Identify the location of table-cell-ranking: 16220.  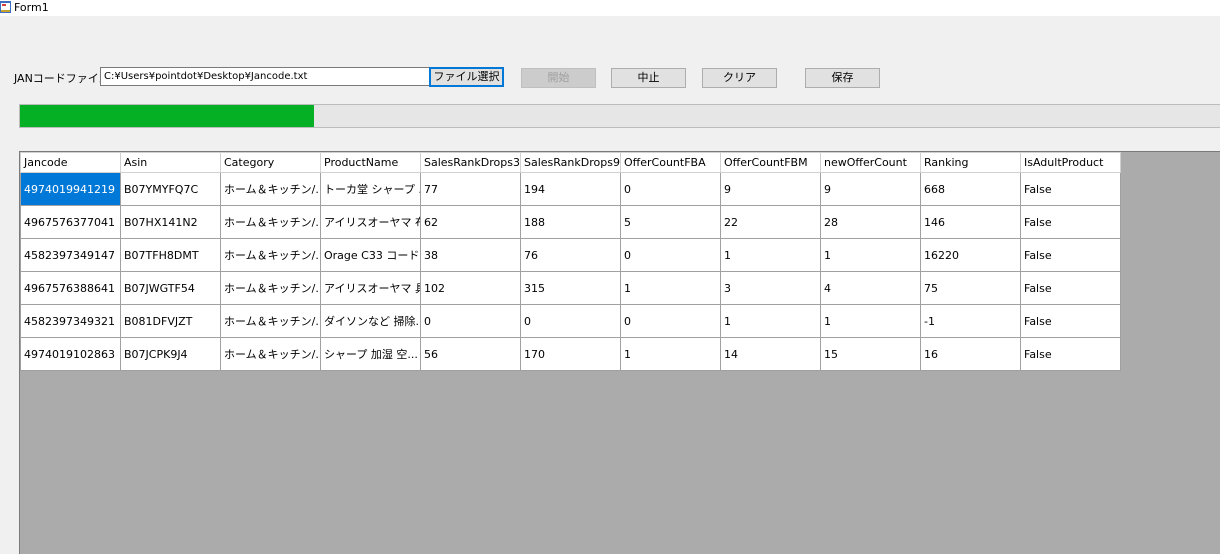
(970, 255).